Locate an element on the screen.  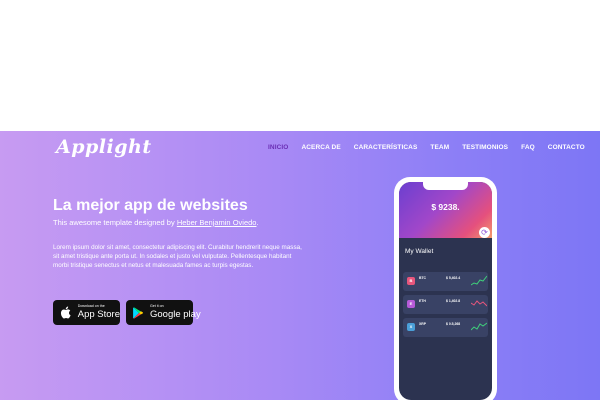
coin-name: BTC is located at coordinates (422, 278).